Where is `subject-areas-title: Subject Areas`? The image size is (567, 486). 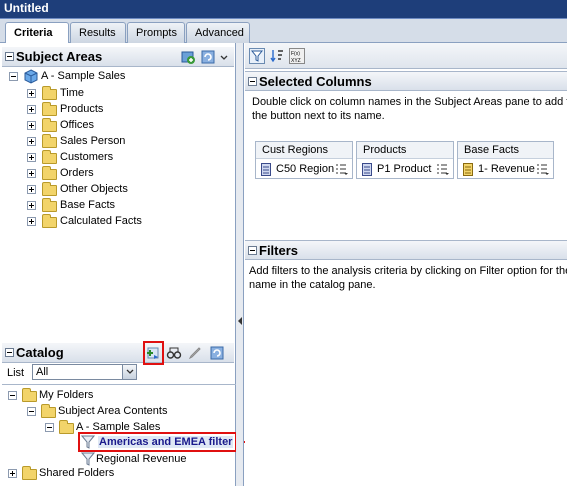
subject-areas-title: Subject Areas is located at coordinates (59, 56).